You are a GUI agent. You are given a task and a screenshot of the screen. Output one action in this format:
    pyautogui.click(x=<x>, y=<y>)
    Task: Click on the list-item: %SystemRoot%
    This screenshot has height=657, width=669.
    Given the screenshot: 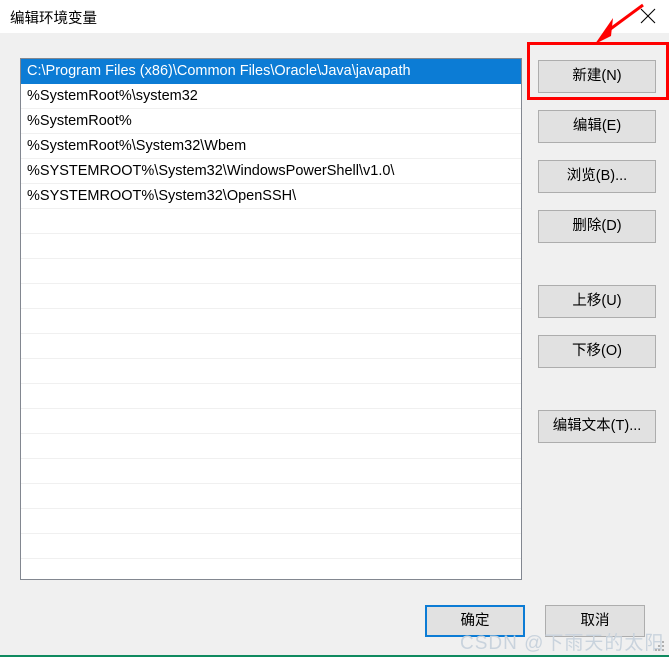 What is the action you would take?
    pyautogui.click(x=271, y=121)
    